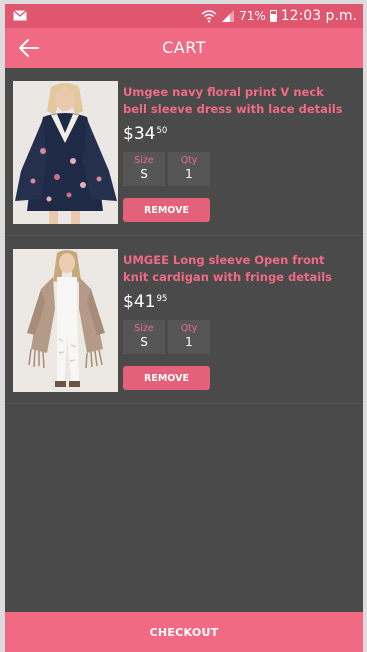  I want to click on product-price: $4195, so click(145, 302).